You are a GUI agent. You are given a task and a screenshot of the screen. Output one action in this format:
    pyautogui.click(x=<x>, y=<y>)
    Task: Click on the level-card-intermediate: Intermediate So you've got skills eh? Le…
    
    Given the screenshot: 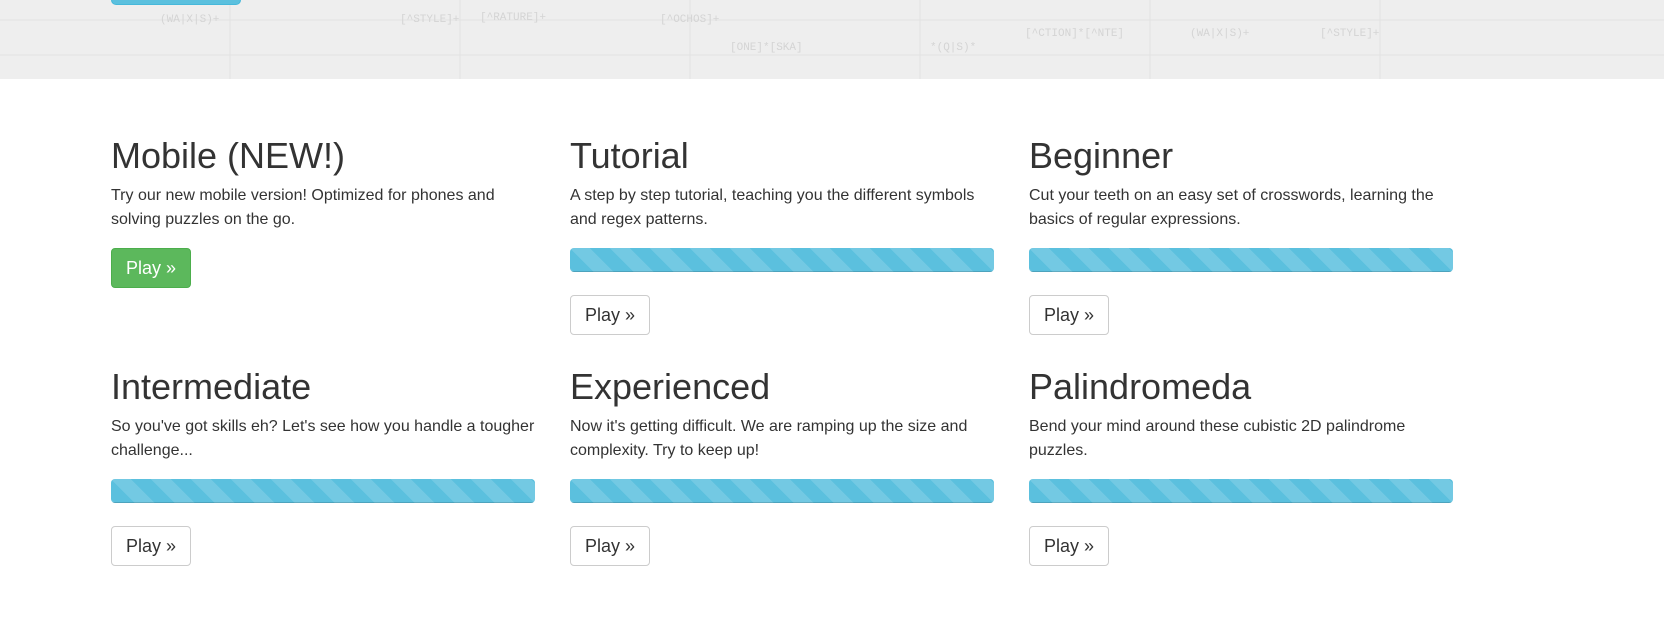 What is the action you would take?
    pyautogui.click(x=323, y=450)
    